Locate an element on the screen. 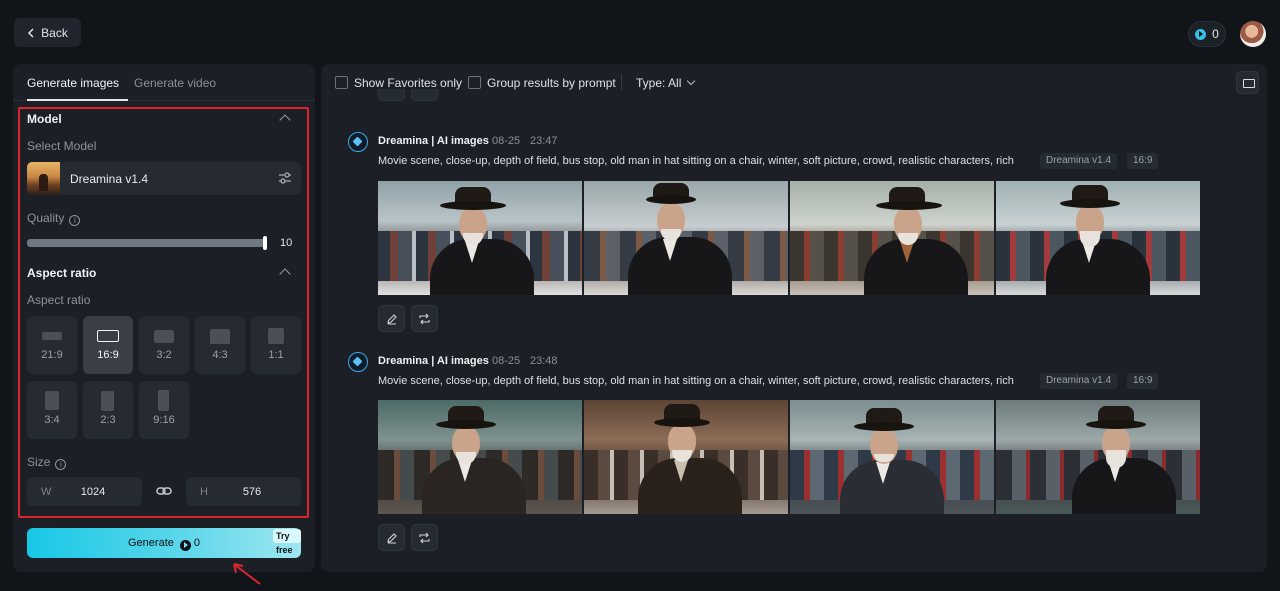 This screenshot has width=1280, height=591. ratio-3-4-icon is located at coordinates (52, 400).